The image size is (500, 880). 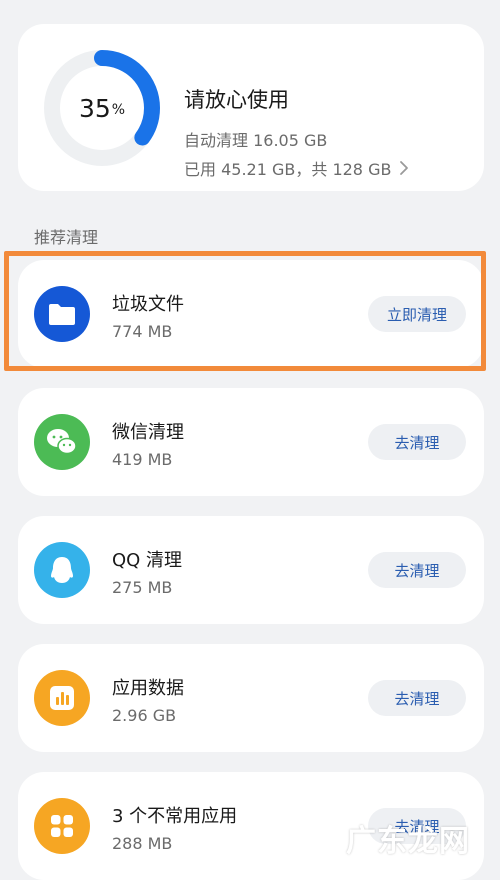 What do you see at coordinates (256, 140) in the screenshot?
I see `auto-clean-text: 自动清理 16.05 GB` at bounding box center [256, 140].